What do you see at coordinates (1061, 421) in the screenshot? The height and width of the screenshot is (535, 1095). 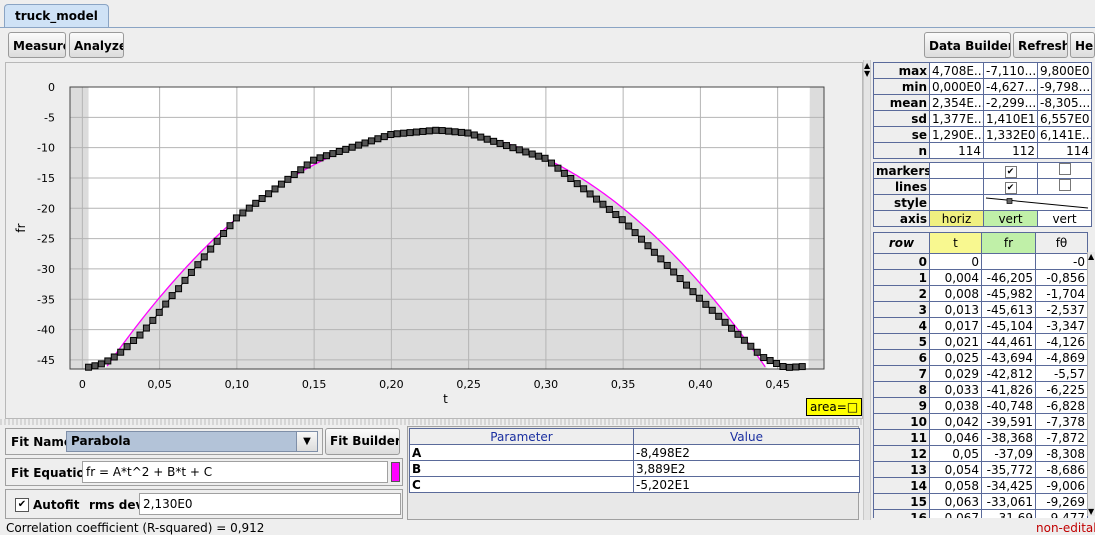 I see `table-cell: -7,378` at bounding box center [1061, 421].